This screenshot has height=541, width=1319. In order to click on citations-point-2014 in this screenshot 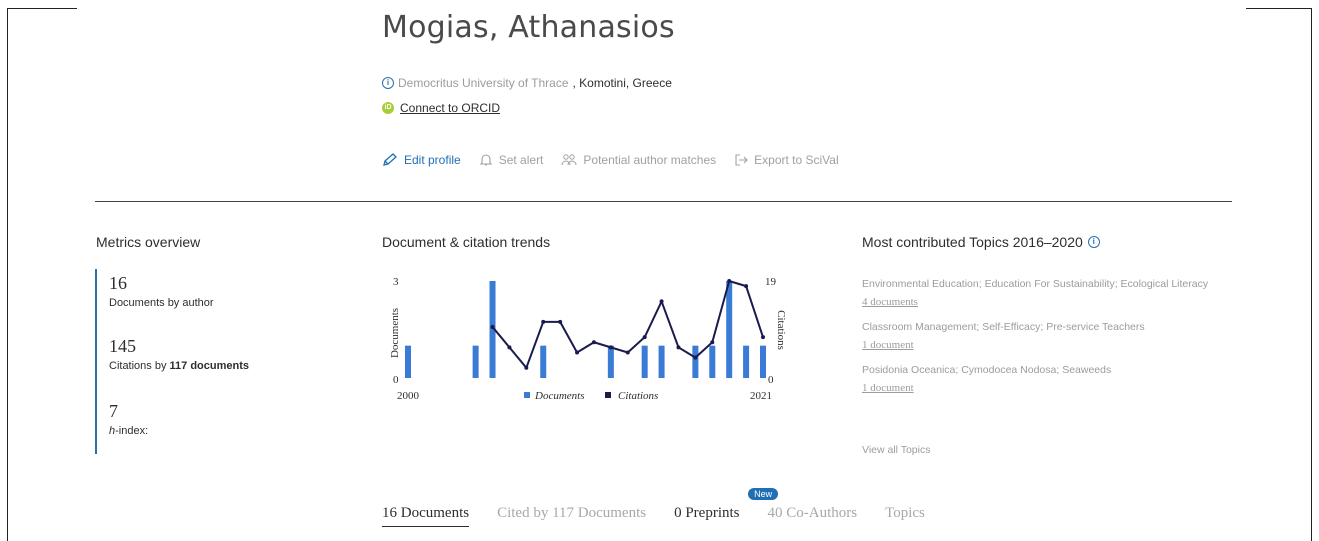, I will do `click(644, 337)`.